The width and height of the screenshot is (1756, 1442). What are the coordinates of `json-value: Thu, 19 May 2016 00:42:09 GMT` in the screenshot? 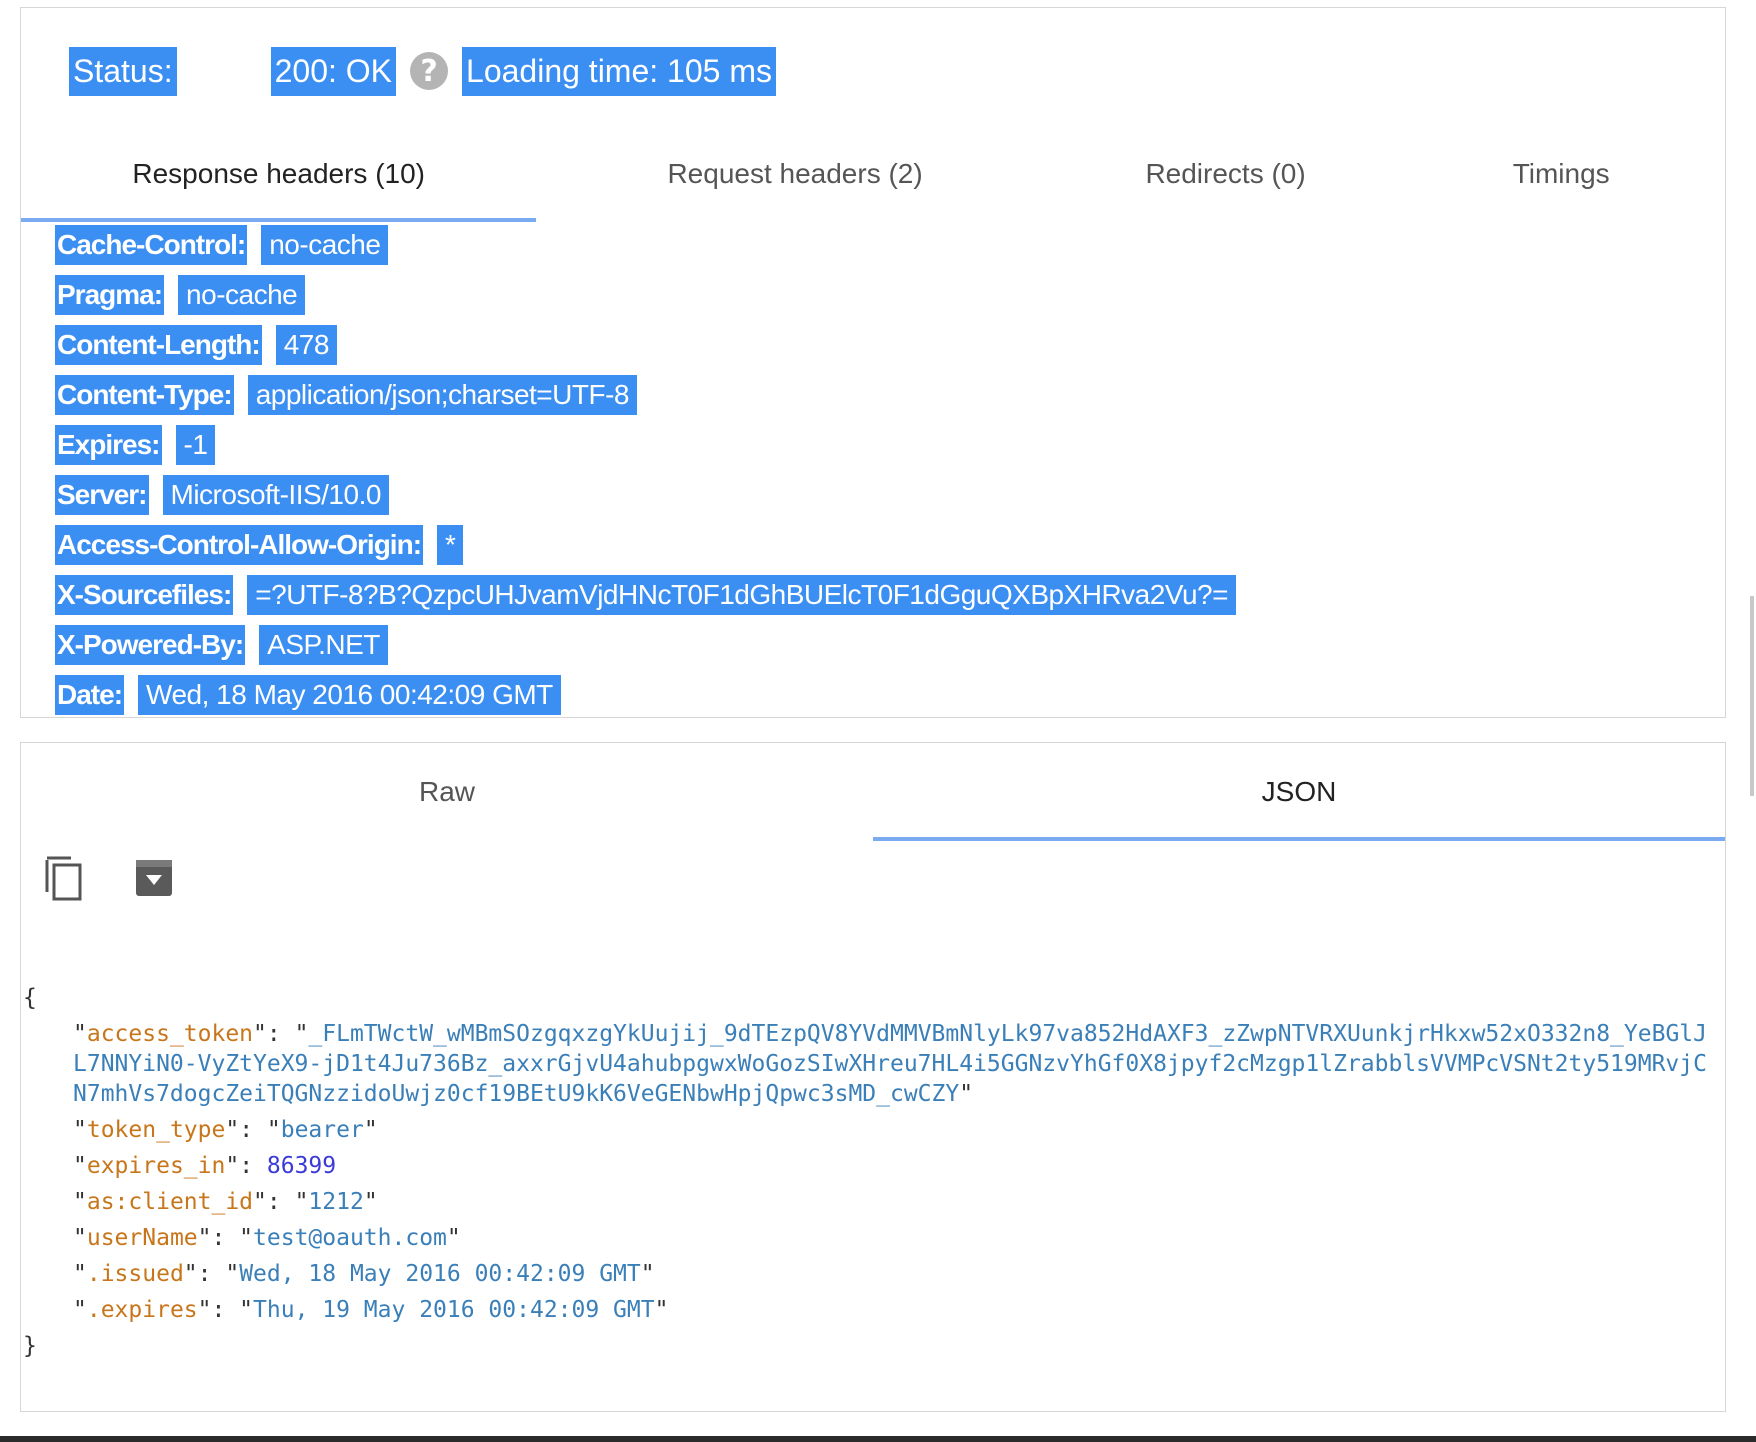 It's located at (454, 1310).